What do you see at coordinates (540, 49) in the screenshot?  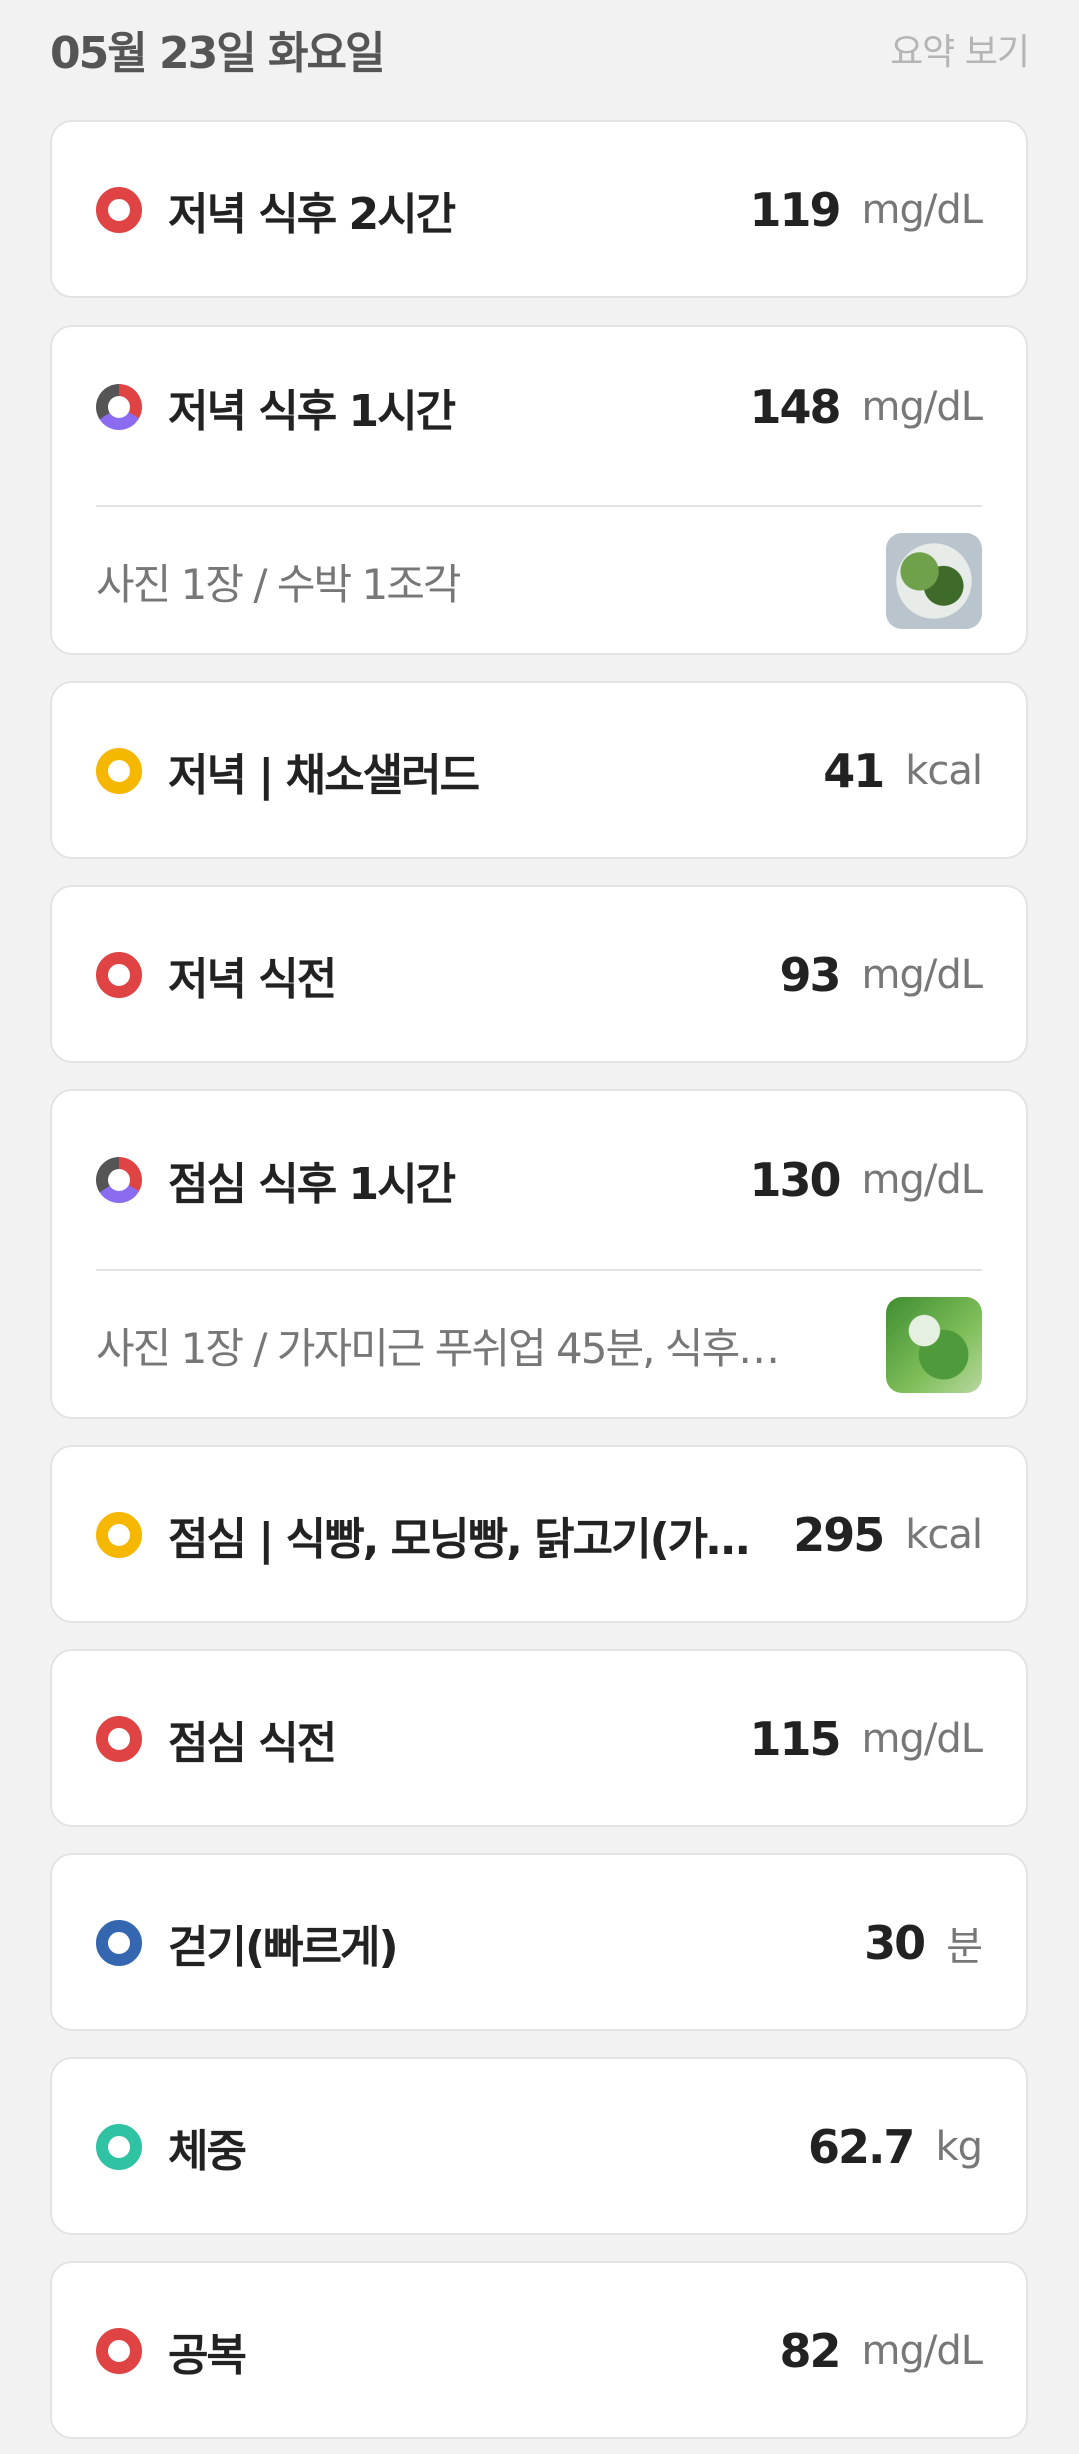 I see `date-header: 05월 23일 화요일 요약 보기` at bounding box center [540, 49].